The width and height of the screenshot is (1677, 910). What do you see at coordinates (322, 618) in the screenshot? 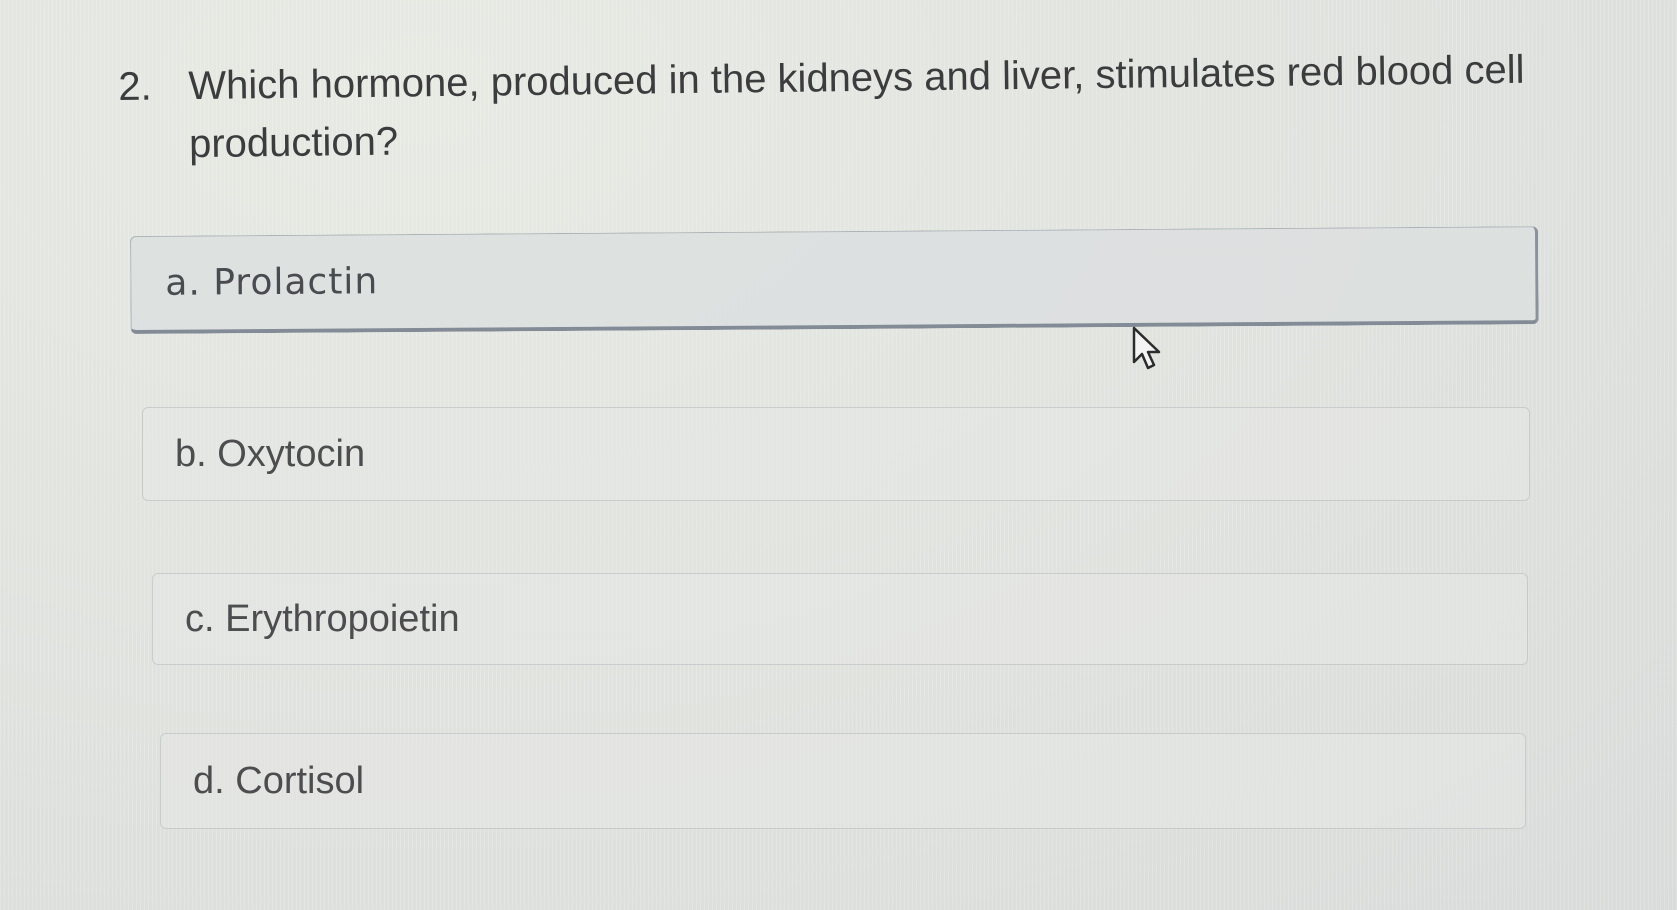
I see `answer-option-label: c. Erythropoietin` at bounding box center [322, 618].